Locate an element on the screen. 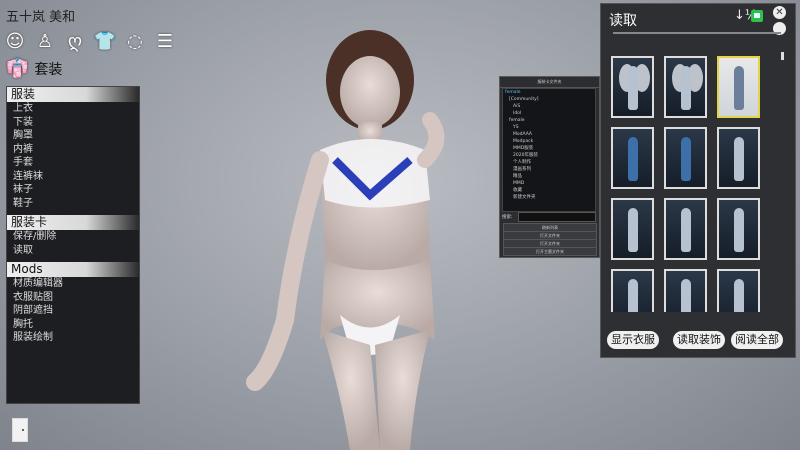 The width and height of the screenshot is (800, 450). scrollbar is located at coordinates (782, 56).